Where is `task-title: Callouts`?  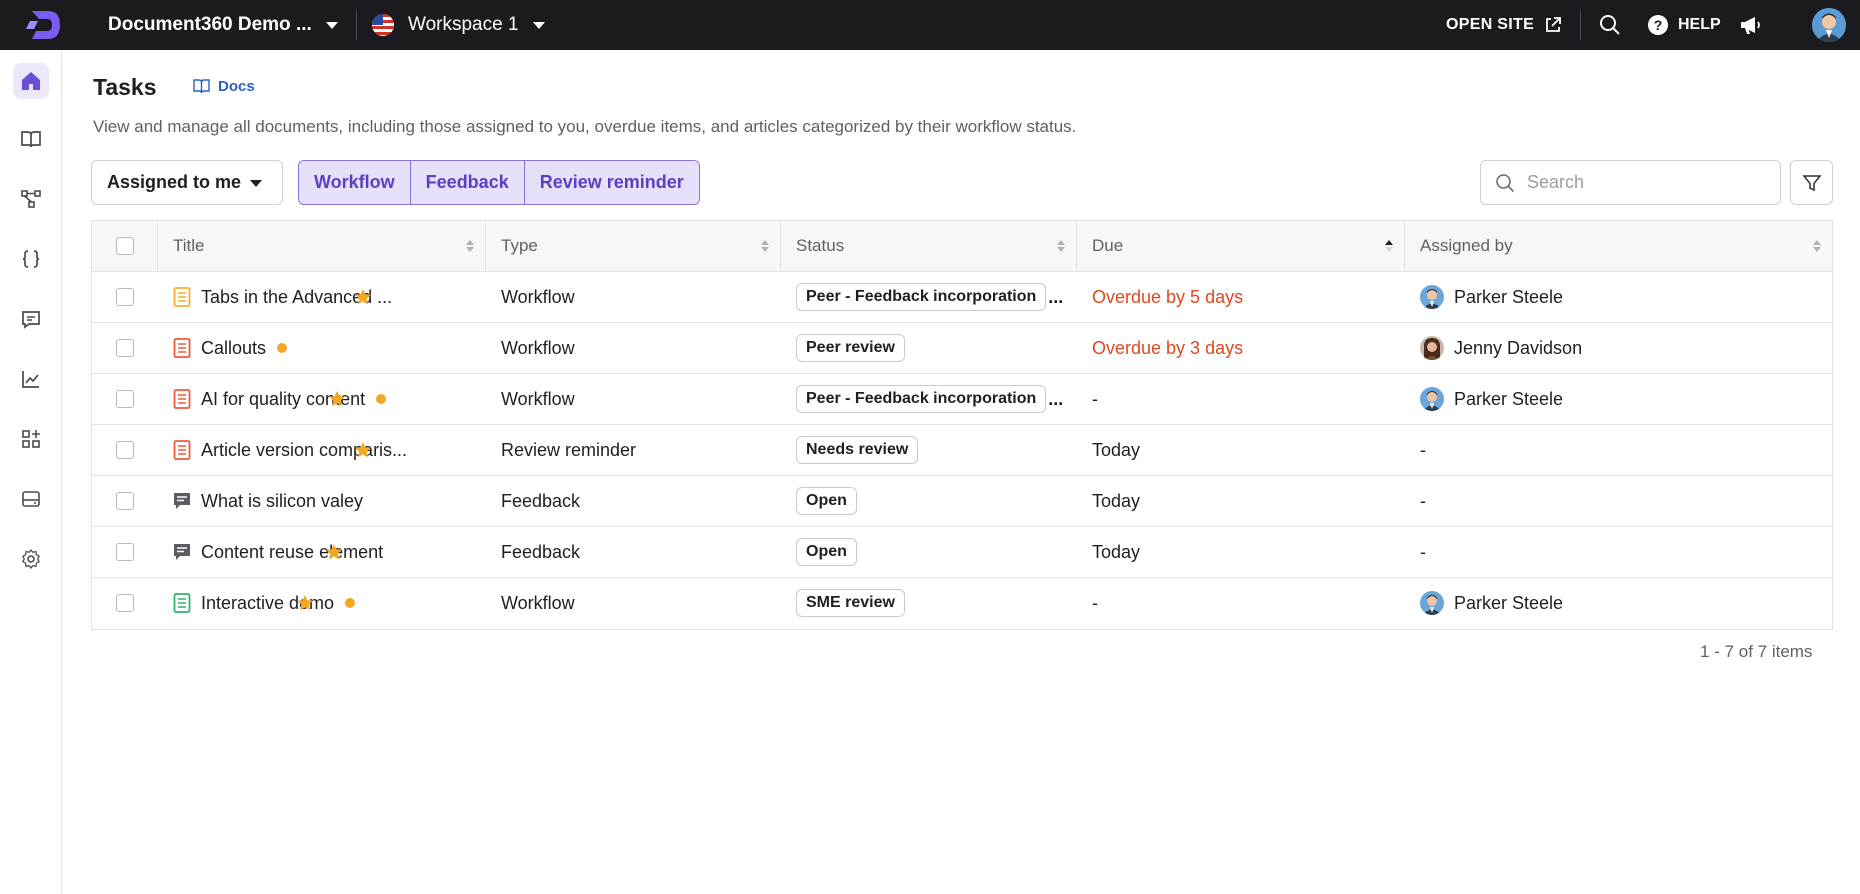
task-title: Callouts is located at coordinates (234, 347).